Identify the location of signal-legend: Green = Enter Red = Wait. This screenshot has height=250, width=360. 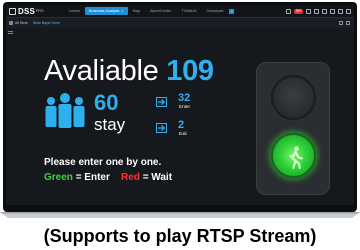
(108, 177).